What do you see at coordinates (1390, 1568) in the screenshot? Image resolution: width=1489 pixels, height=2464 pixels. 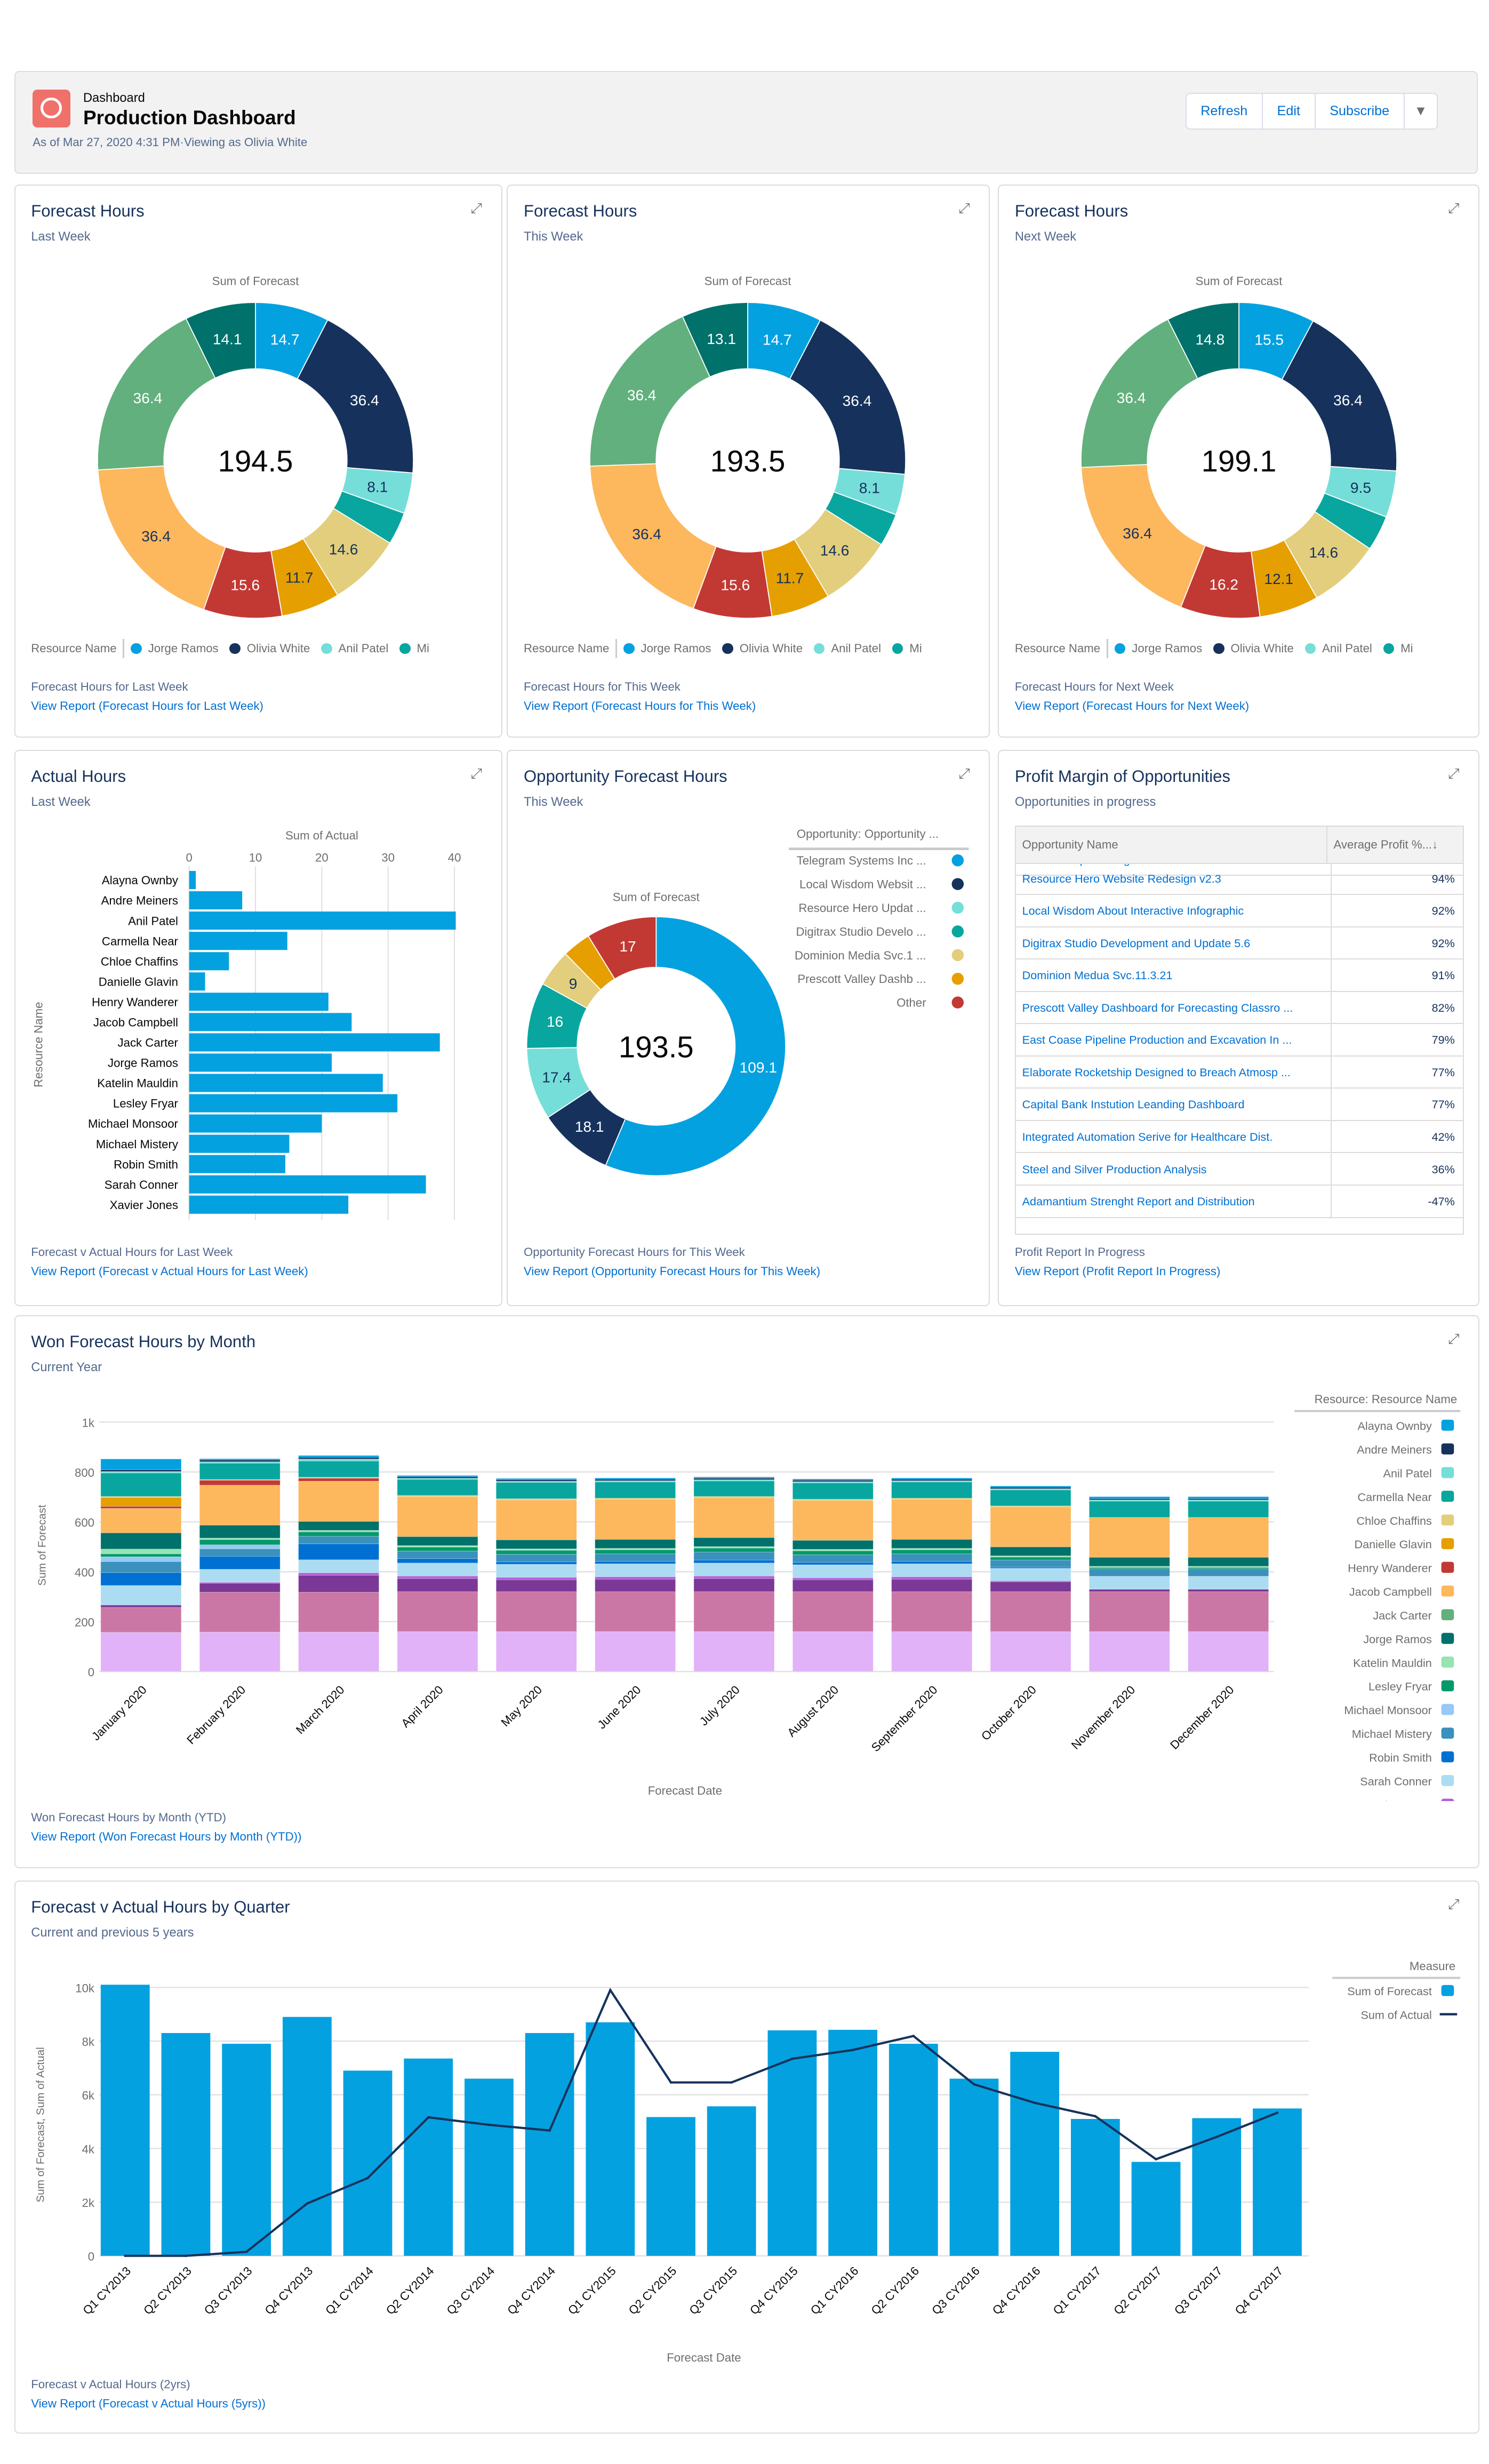 I see `legend-label: Henry Wanderer` at bounding box center [1390, 1568].